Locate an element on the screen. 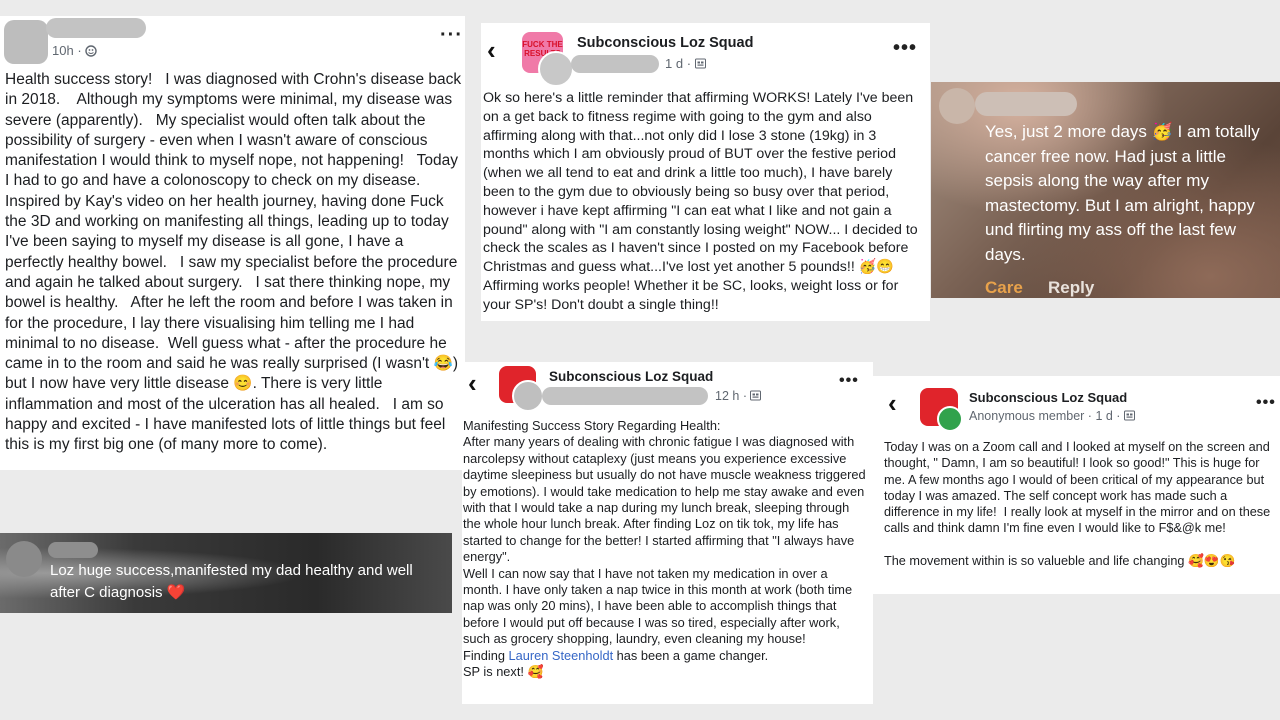  anonymous-icon is located at coordinates (950, 419).